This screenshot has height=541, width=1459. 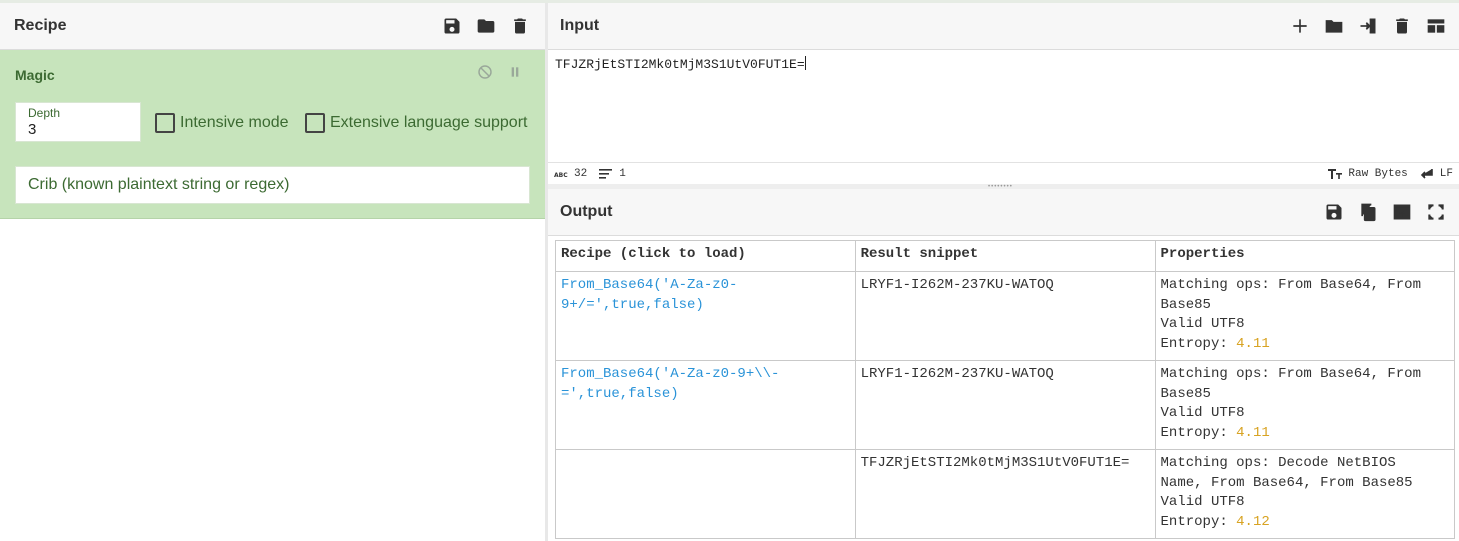 I want to click on intensive-mode-checkbox: Intensive mode, so click(x=222, y=123).